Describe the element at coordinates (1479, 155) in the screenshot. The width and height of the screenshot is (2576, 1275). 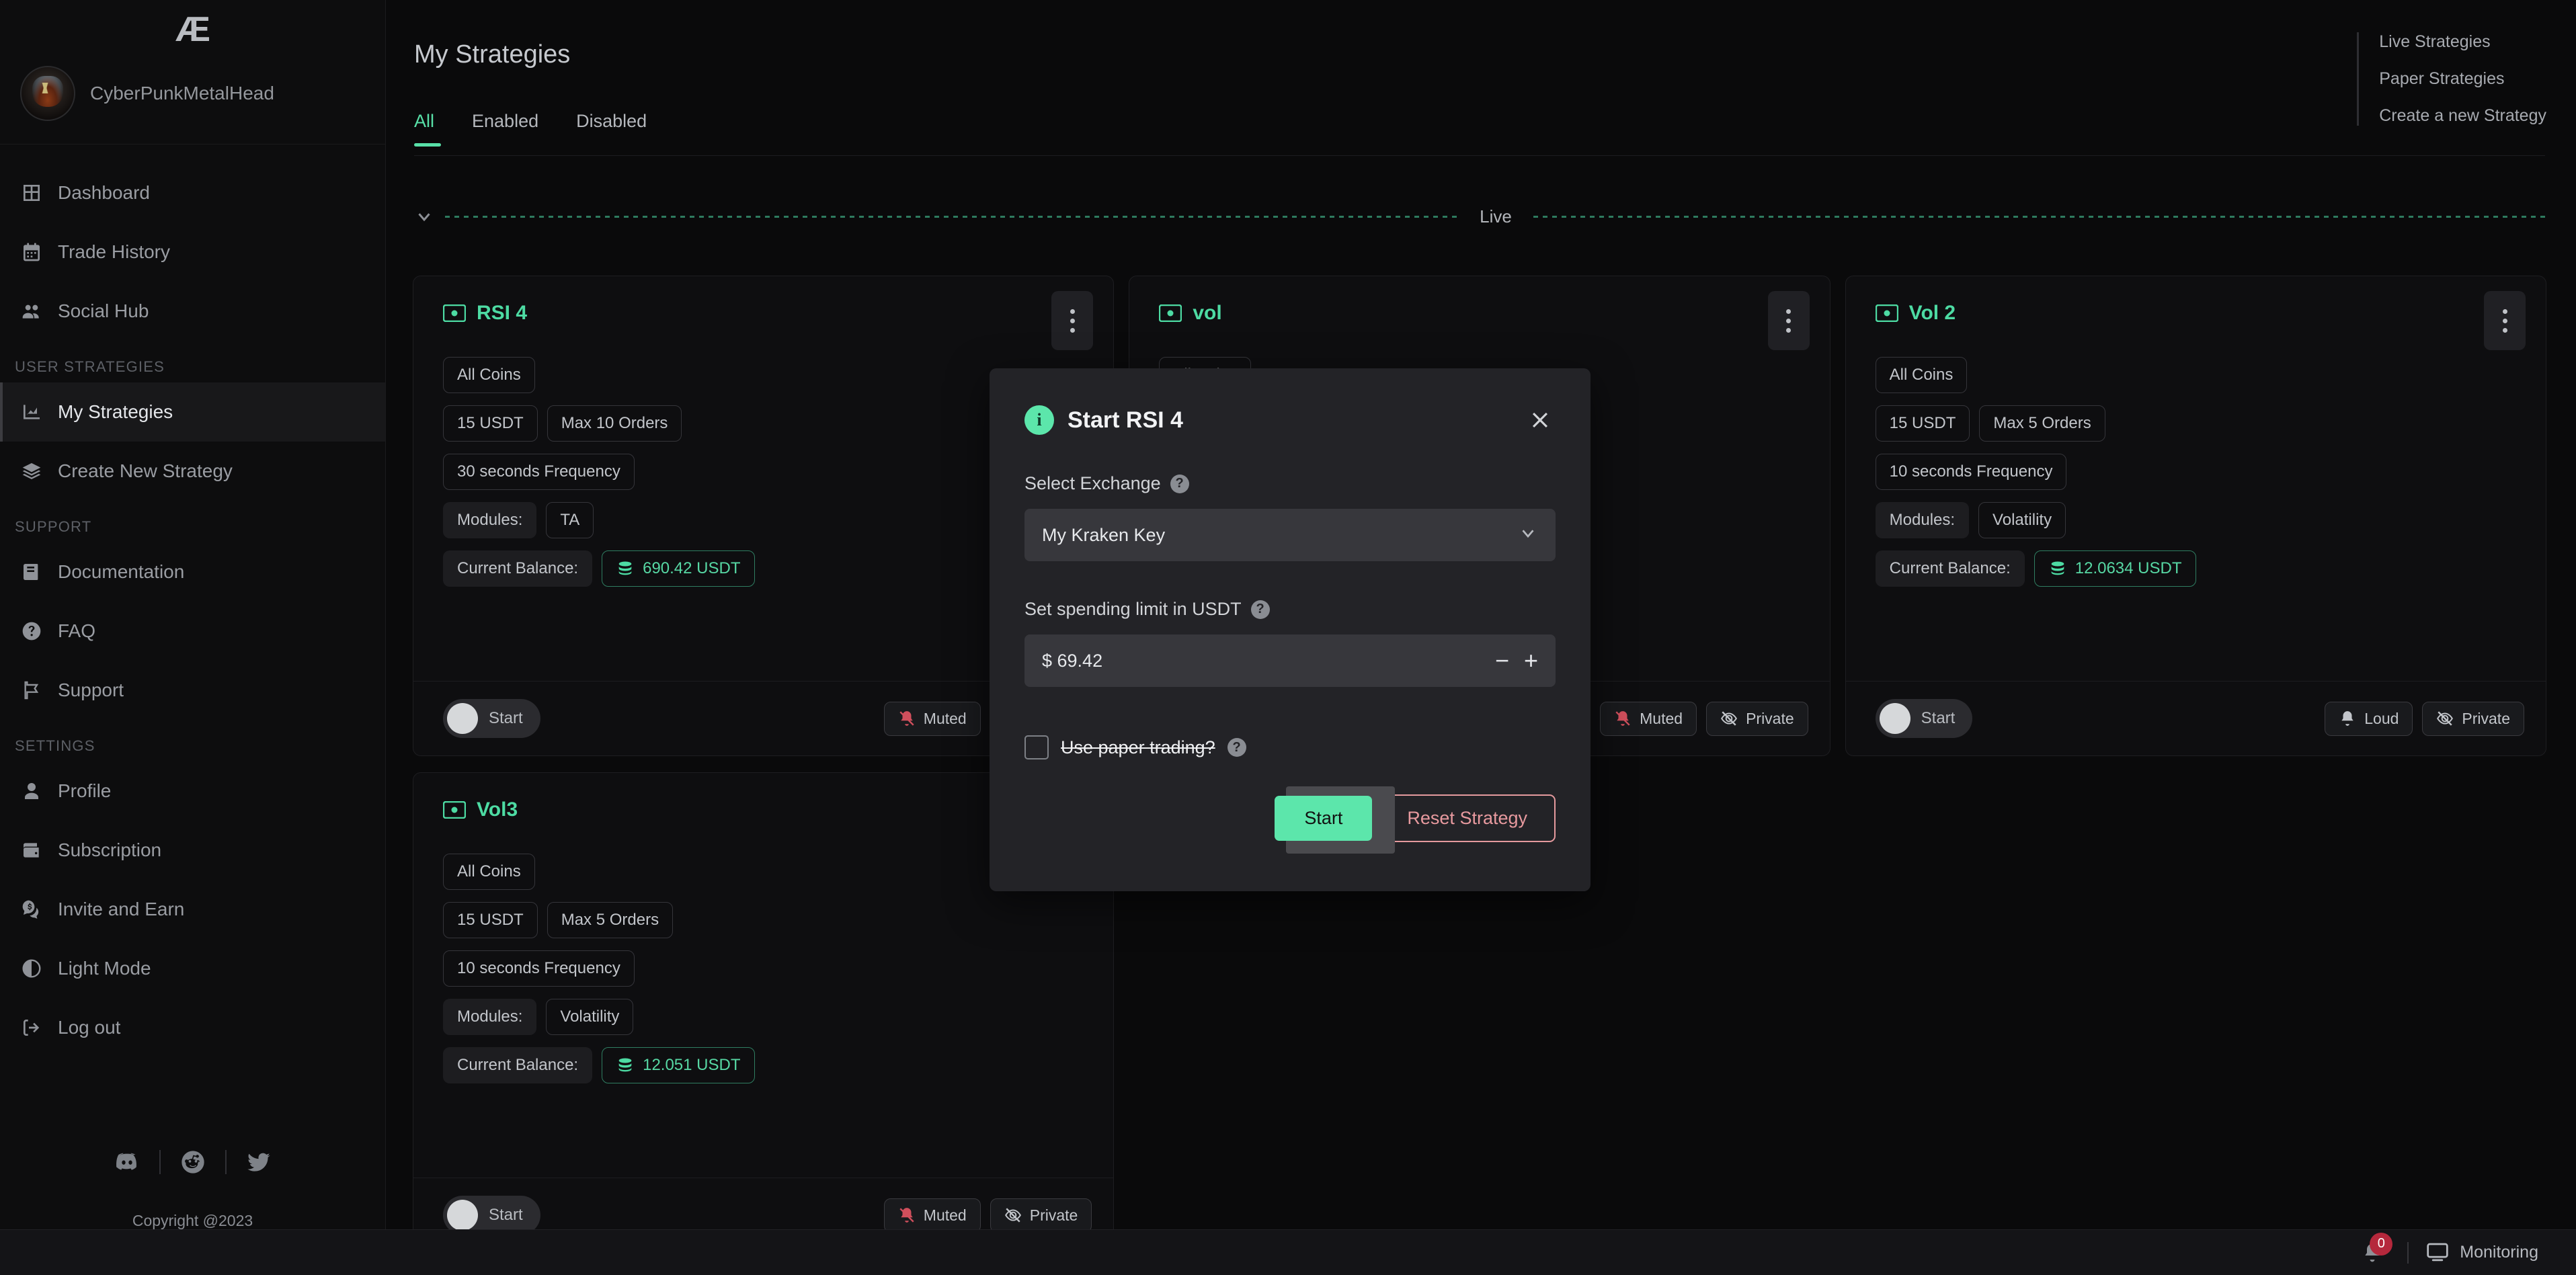
I see `tabs-underline` at that location.